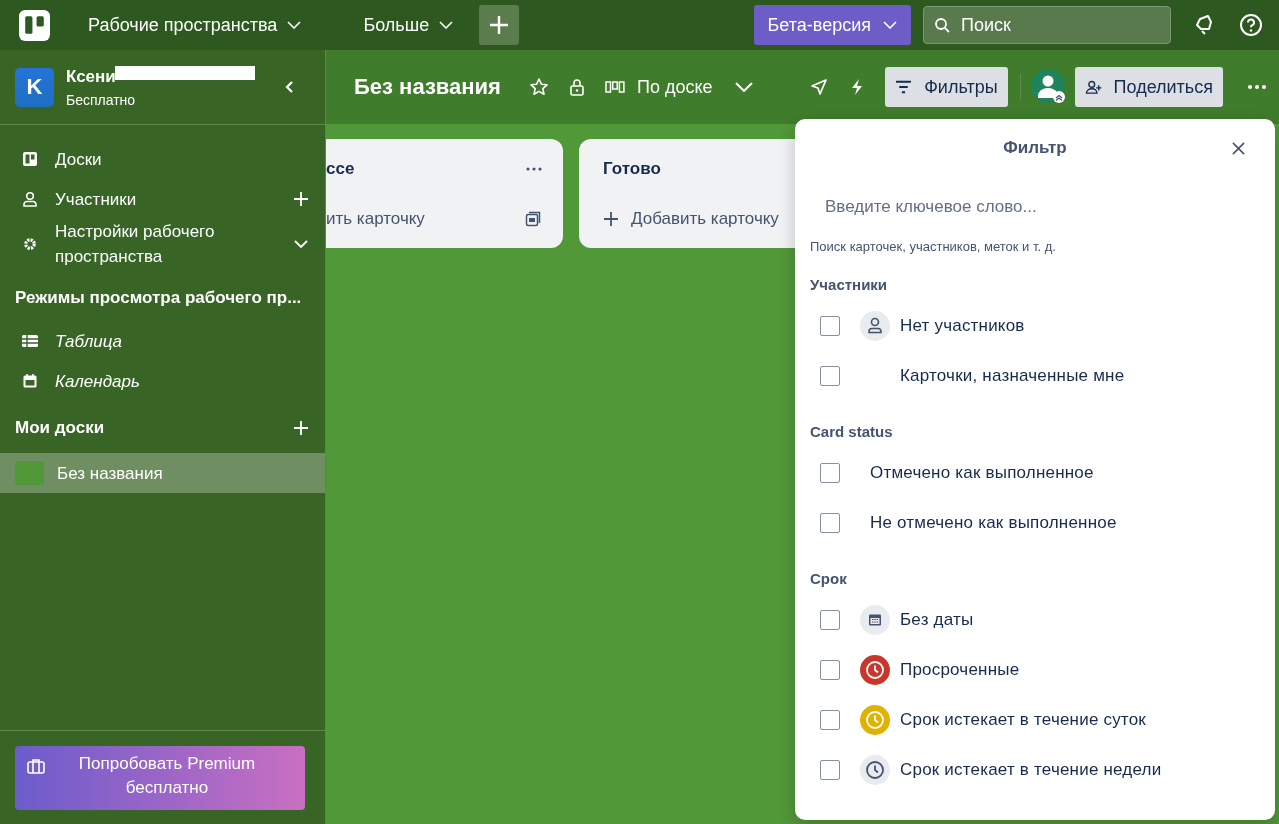  Describe the element at coordinates (30, 244) in the screenshot. I see `gear-icon` at that location.